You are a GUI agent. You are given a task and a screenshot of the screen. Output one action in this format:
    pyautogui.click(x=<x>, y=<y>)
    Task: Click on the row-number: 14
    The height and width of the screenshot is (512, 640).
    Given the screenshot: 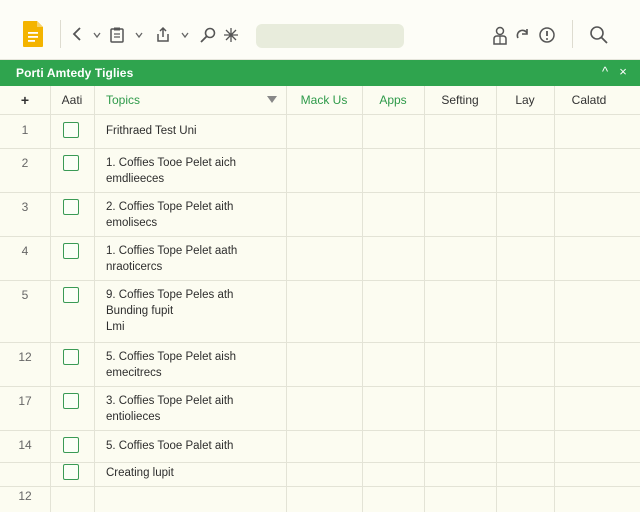 What is the action you would take?
    pyautogui.click(x=25, y=445)
    